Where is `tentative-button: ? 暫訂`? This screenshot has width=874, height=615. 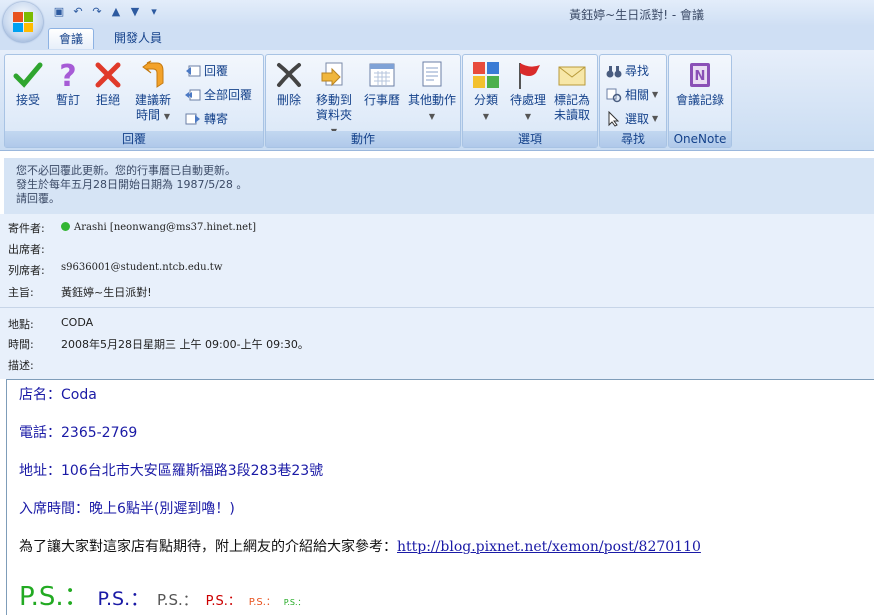 tentative-button: ? 暫訂 is located at coordinates (68, 83).